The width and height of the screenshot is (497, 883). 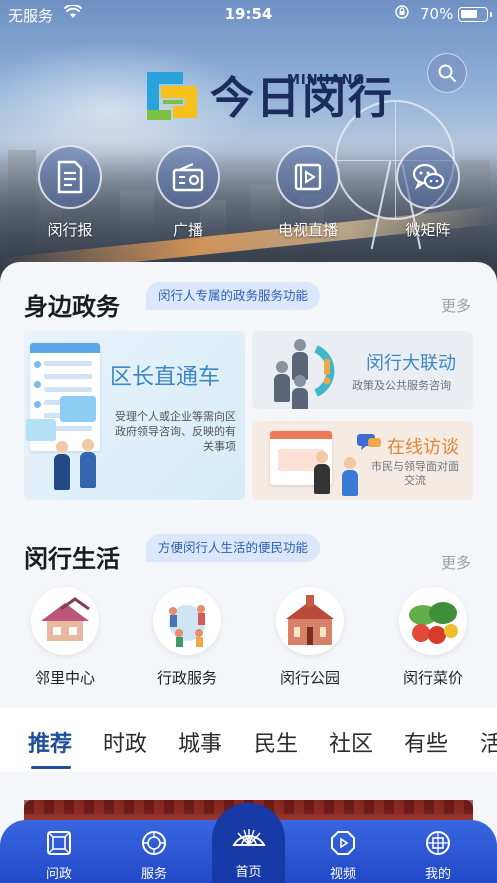 I want to click on online-interview-title: 在线访谈, so click(x=423, y=447).